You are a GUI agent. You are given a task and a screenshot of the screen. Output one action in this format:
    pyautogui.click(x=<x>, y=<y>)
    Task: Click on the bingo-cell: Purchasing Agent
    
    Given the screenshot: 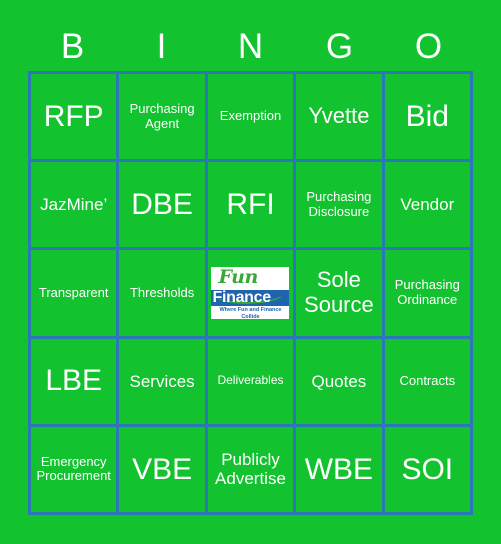 What is the action you would take?
    pyautogui.click(x=163, y=118)
    